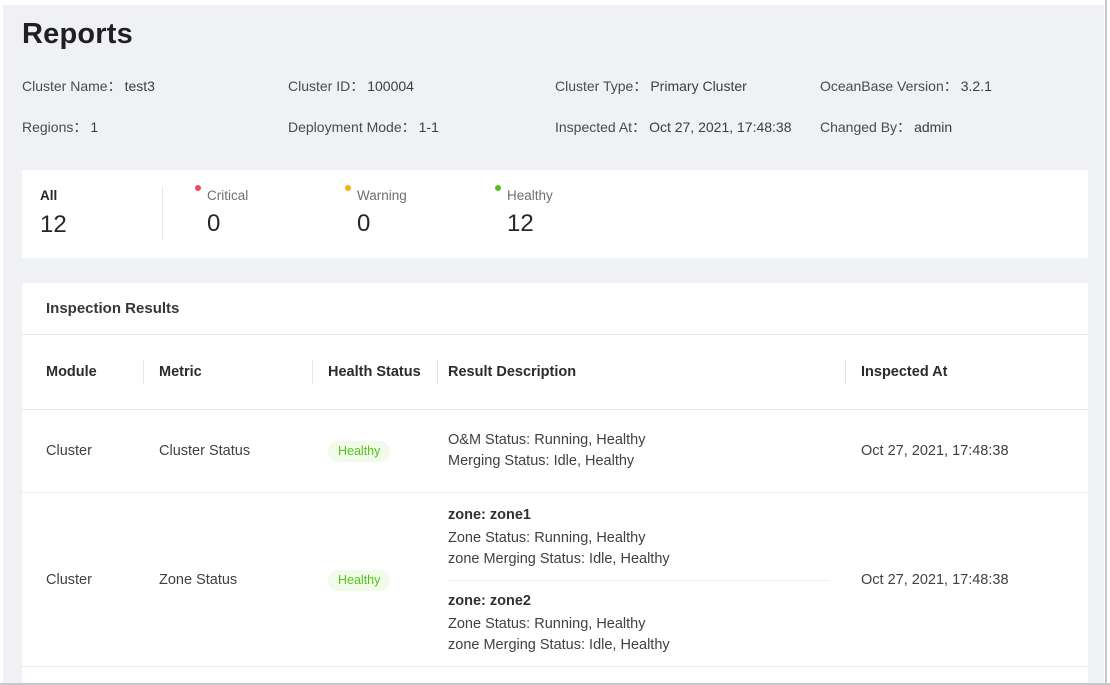 The width and height of the screenshot is (1110, 685). I want to click on column-header-result-description: Result Description, so click(641, 372).